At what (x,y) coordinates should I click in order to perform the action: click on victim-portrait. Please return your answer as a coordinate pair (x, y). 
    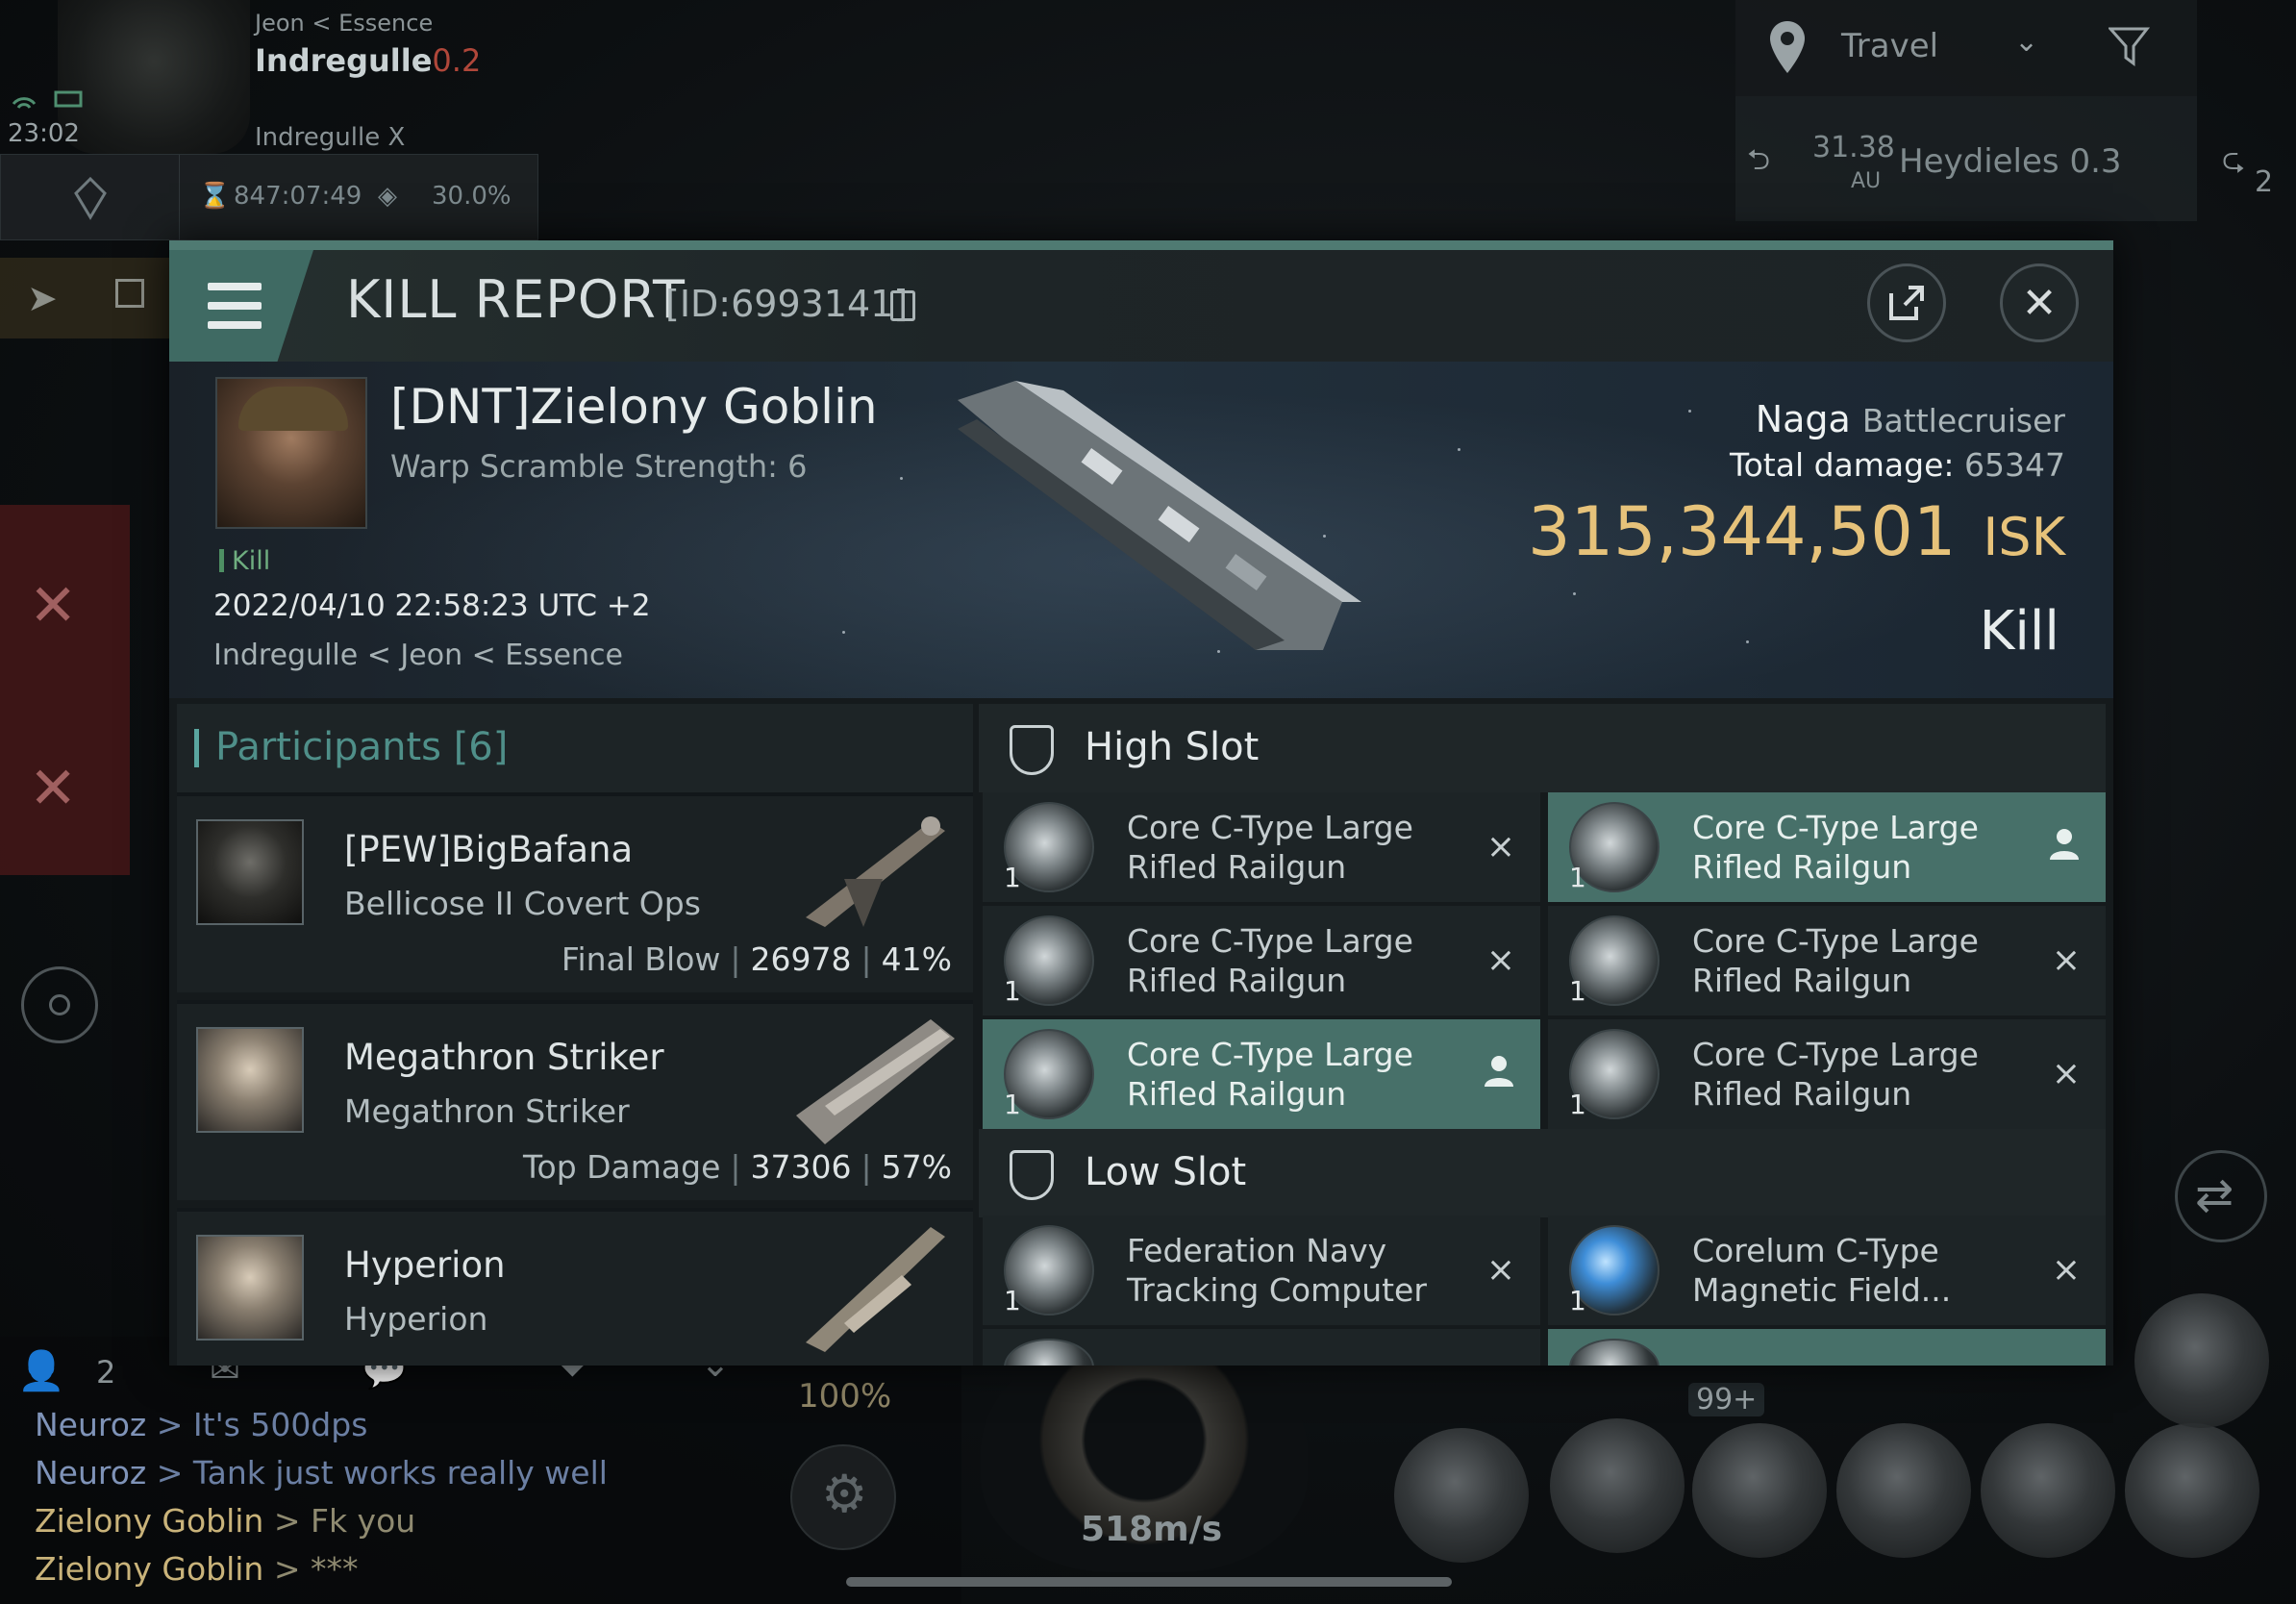
    Looking at the image, I should click on (291, 453).